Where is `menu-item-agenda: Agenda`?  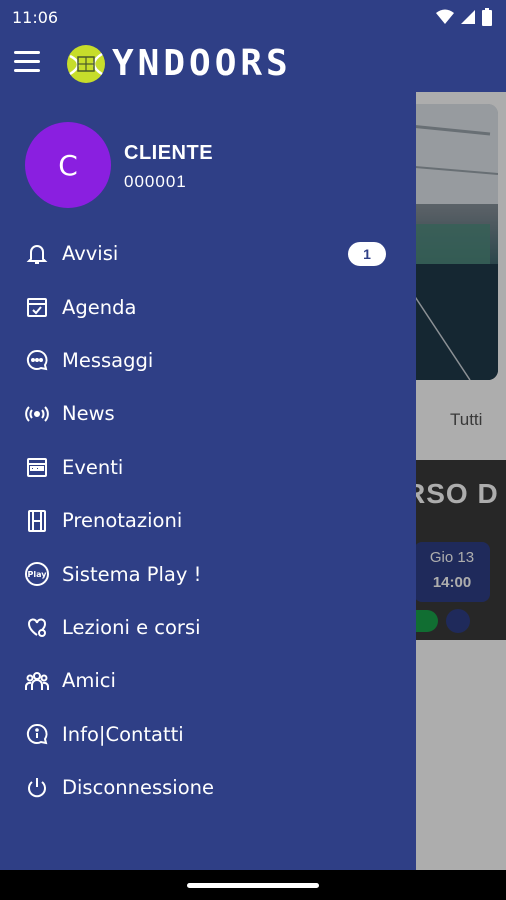 menu-item-agenda: Agenda is located at coordinates (208, 306).